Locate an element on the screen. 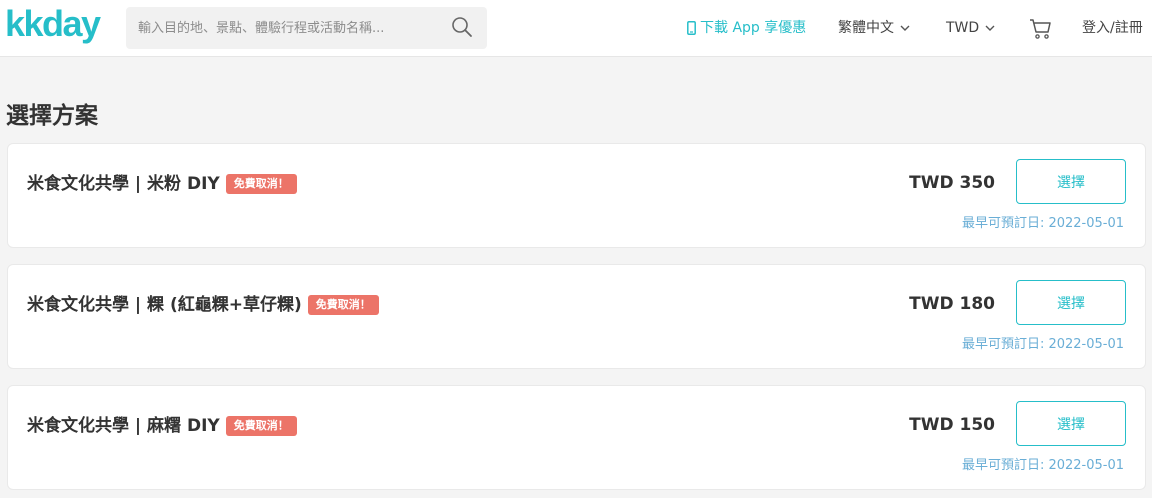 The image size is (1152, 498). plan-title-wrap: 米食文化共學 | 粿 (紅龜粿+草仔粿) 免費取消！ is located at coordinates (203, 302).